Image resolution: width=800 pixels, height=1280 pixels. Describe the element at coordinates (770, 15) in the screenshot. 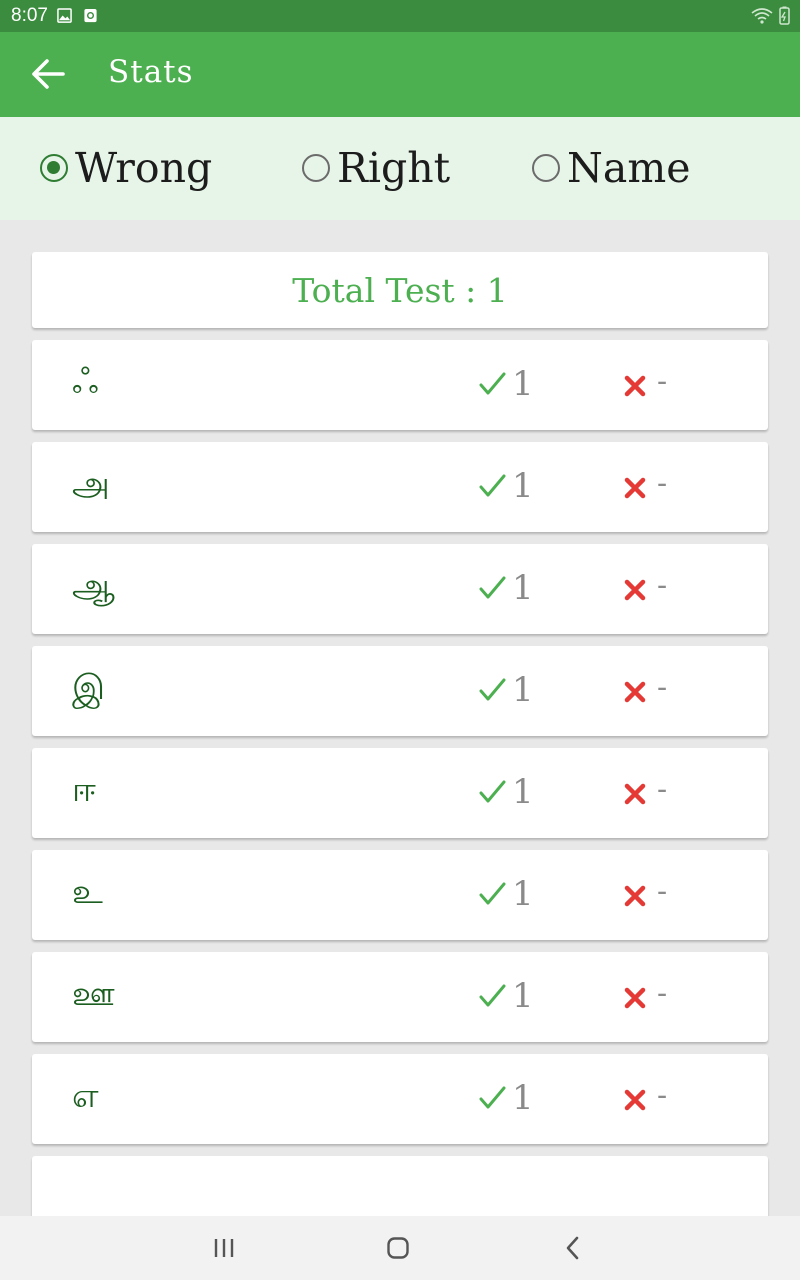

I see `wifi-battery-icon` at that location.